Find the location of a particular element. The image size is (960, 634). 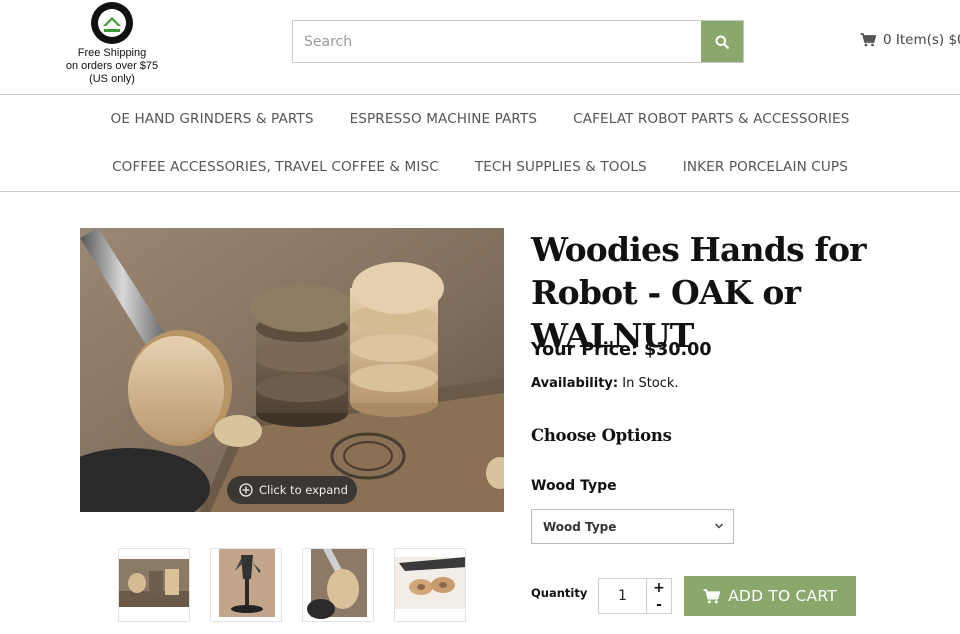

price-value: $30.00 is located at coordinates (677, 350).